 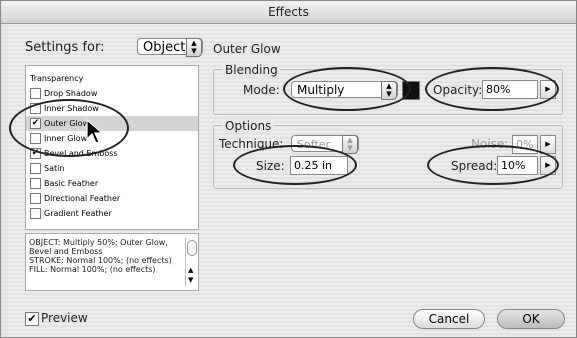 What do you see at coordinates (82, 198) in the screenshot?
I see `list-item-label: Directional Feather` at bounding box center [82, 198].